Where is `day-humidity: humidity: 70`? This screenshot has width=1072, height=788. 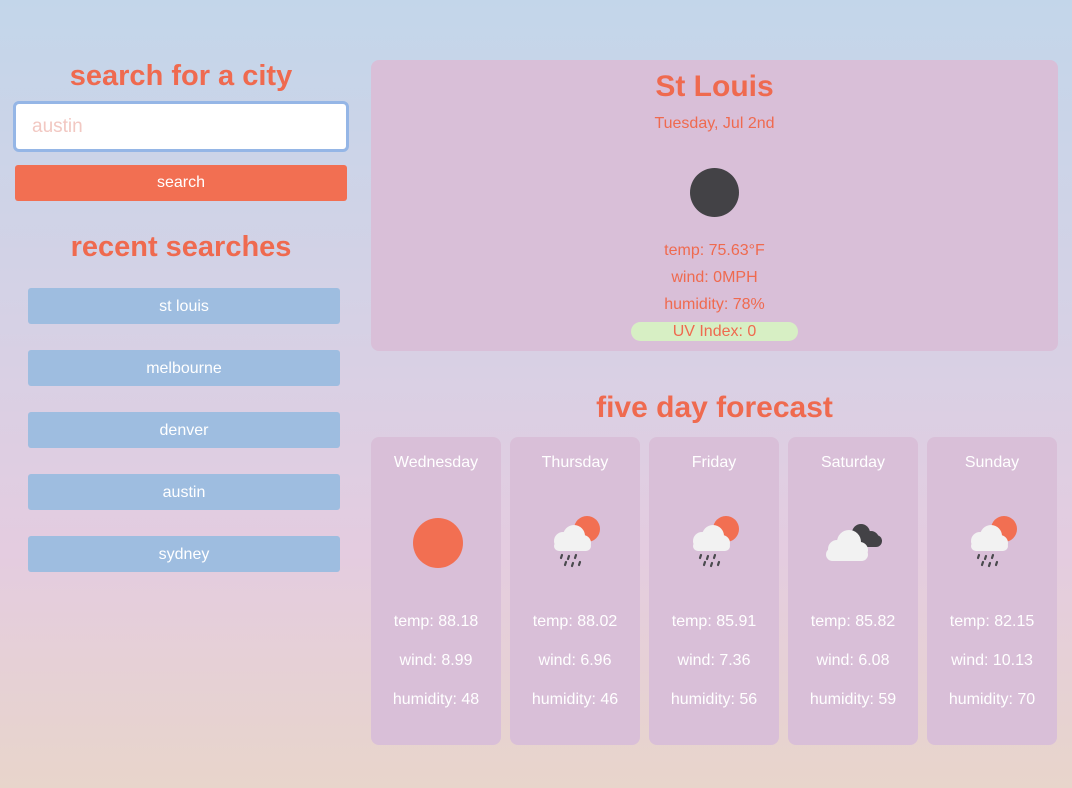 day-humidity: humidity: 70 is located at coordinates (992, 699).